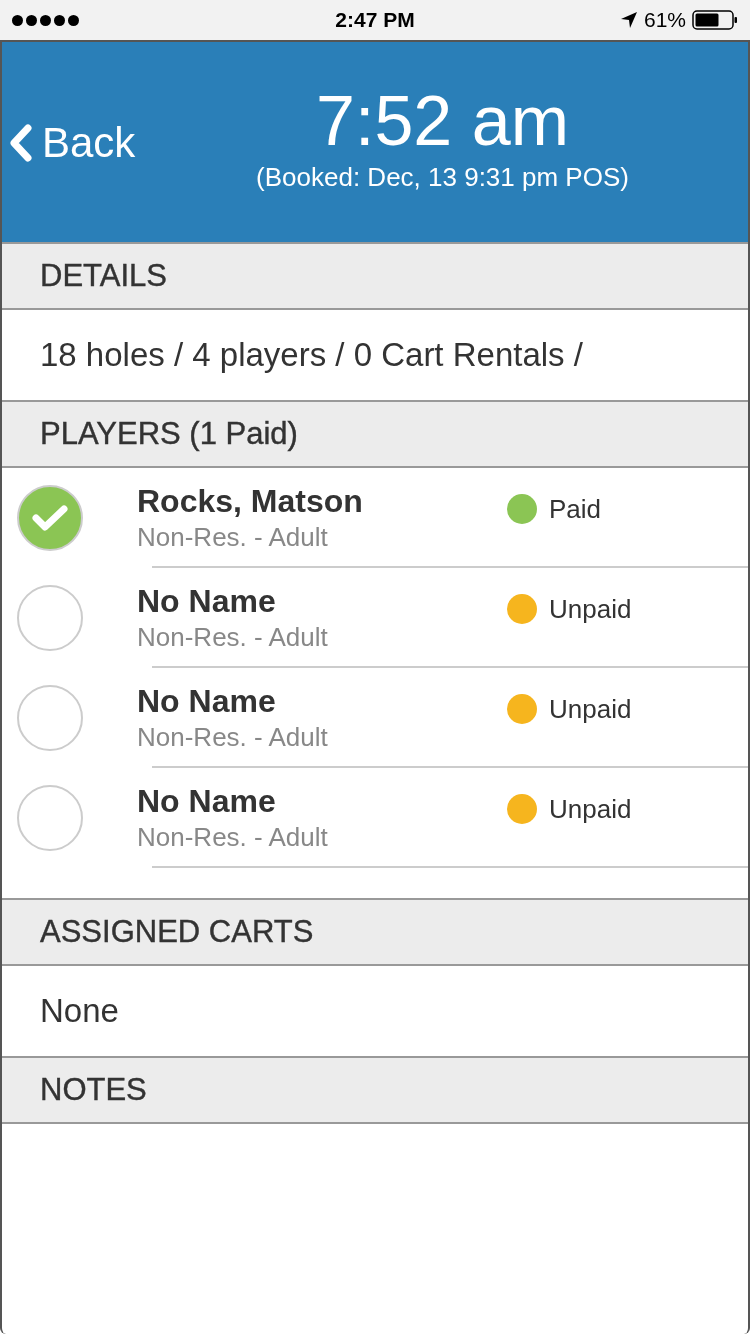 The image size is (750, 1334). What do you see at coordinates (250, 501) in the screenshot?
I see `player-name: Rocks, Matson` at bounding box center [250, 501].